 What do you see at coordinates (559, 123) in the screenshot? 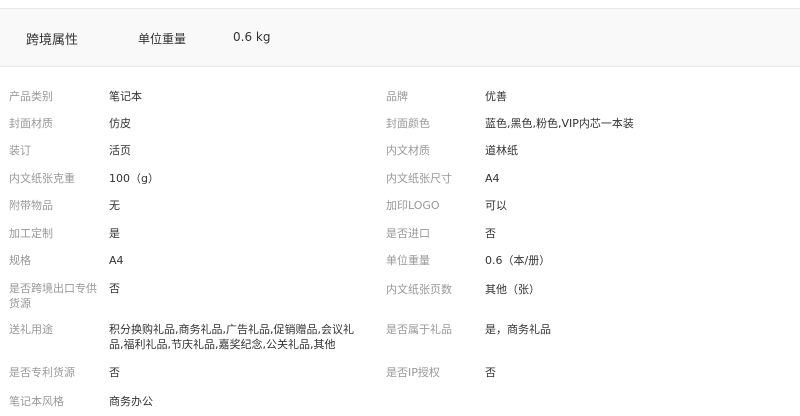
I see `attr-value-cover-color: 蓝色,黑色,粉色,VIP内芯一本装` at bounding box center [559, 123].